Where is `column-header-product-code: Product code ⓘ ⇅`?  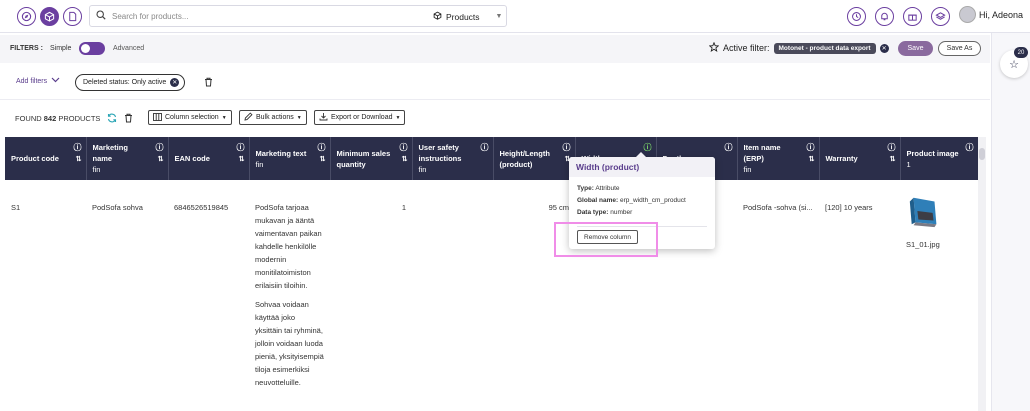 column-header-product-code: Product code ⓘ ⇅ is located at coordinates (46, 158).